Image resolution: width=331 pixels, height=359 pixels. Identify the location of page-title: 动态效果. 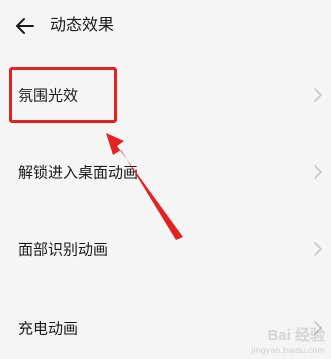
(82, 24).